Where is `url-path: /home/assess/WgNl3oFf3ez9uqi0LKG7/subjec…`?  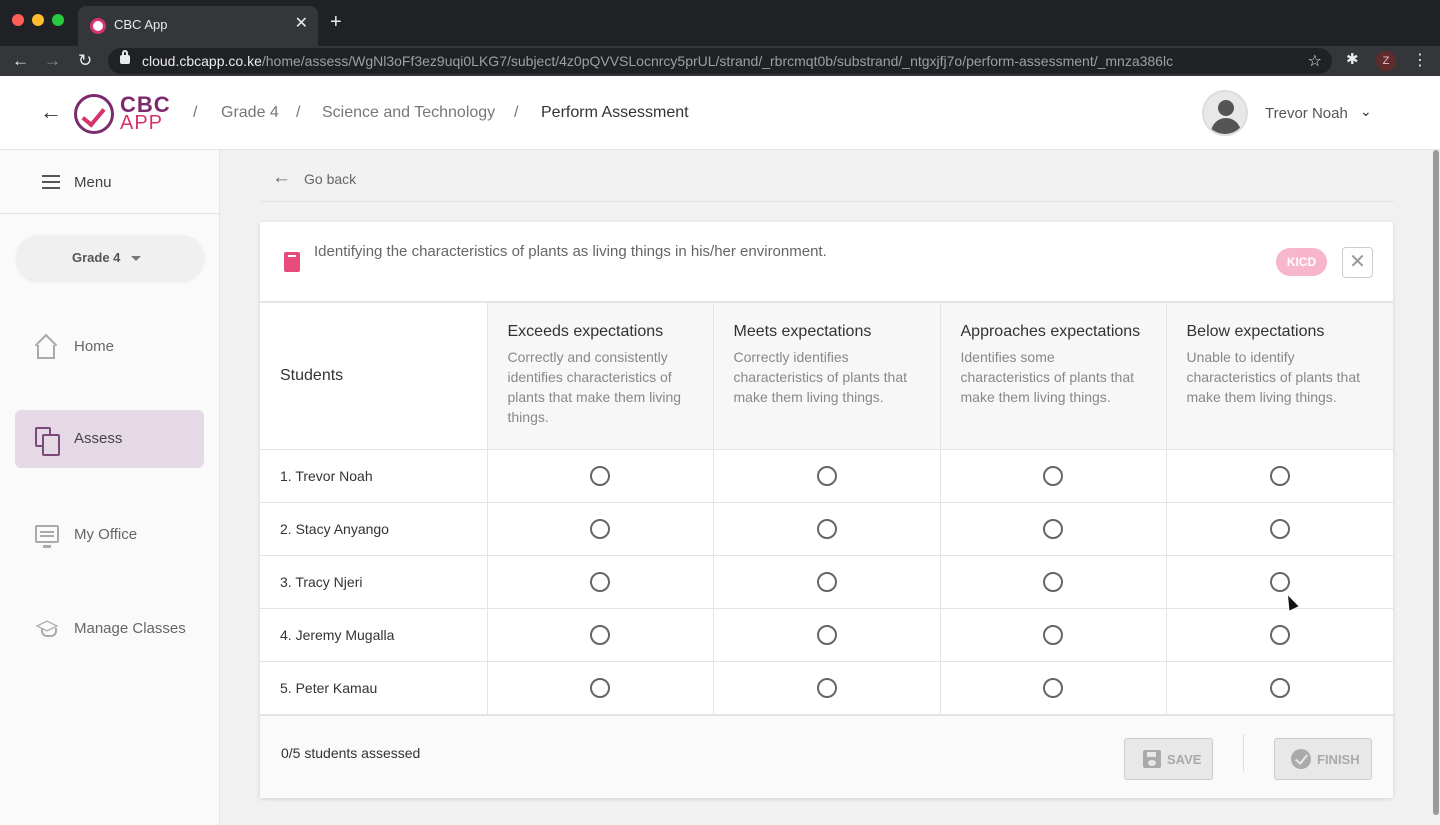 url-path: /home/assess/WgNl3oFf3ez9uqi0LKG7/subjec… is located at coordinates (717, 61).